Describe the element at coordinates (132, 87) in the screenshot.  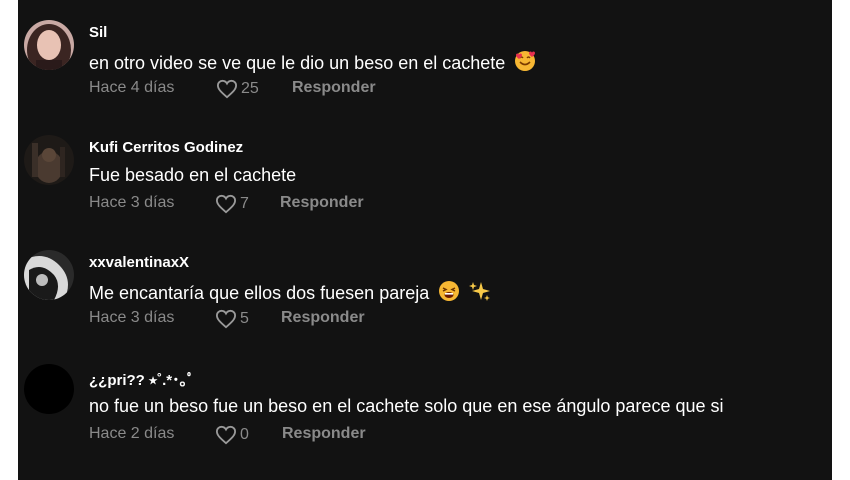
I see `comment-timestamp: Hace 4 días` at that location.